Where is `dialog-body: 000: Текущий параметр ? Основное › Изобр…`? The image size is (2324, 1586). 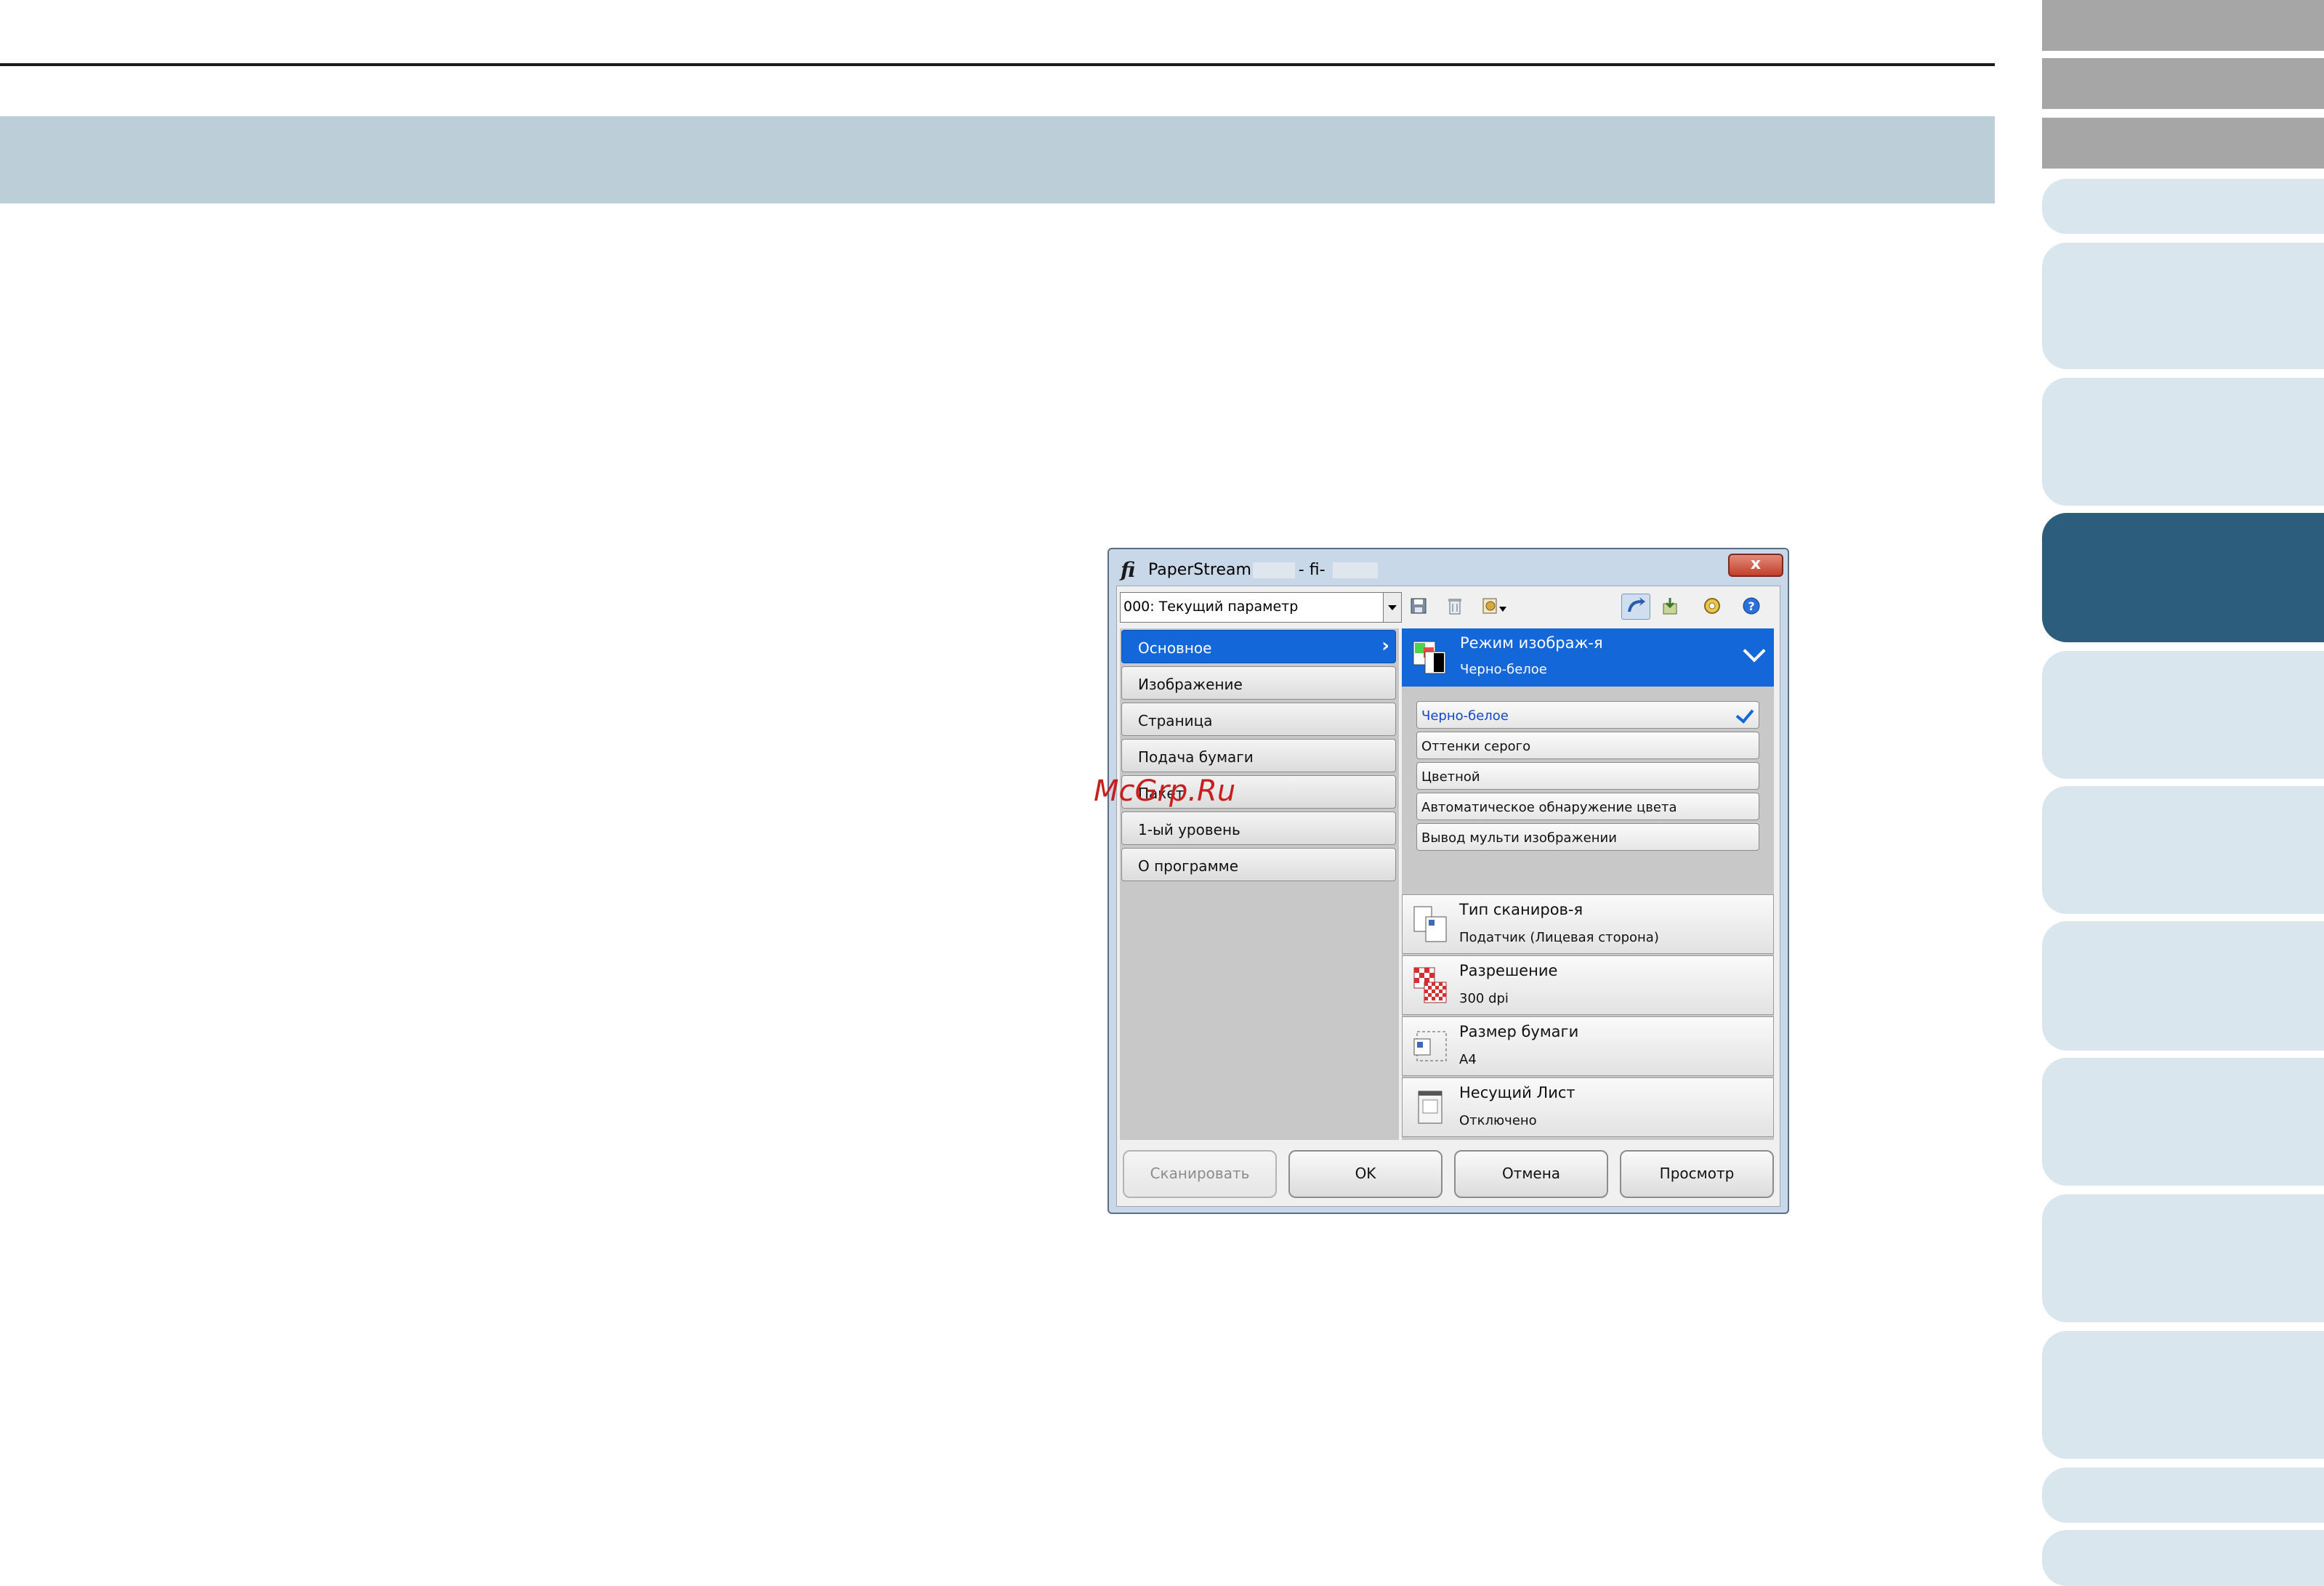
dialog-body: 000: Текущий параметр ? Основное › Изобр… is located at coordinates (1448, 896).